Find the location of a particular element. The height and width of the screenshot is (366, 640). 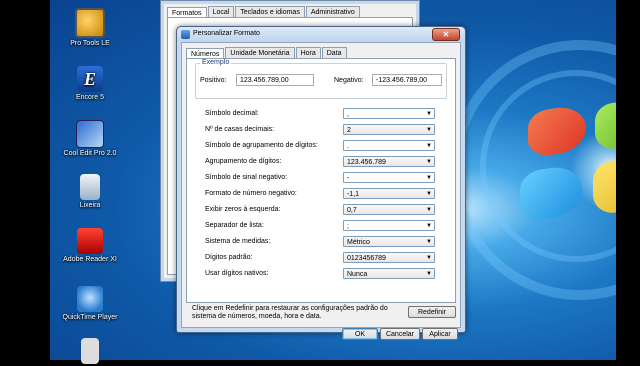

desktop-icon-encore: E Encore 5 is located at coordinates (90, 83).